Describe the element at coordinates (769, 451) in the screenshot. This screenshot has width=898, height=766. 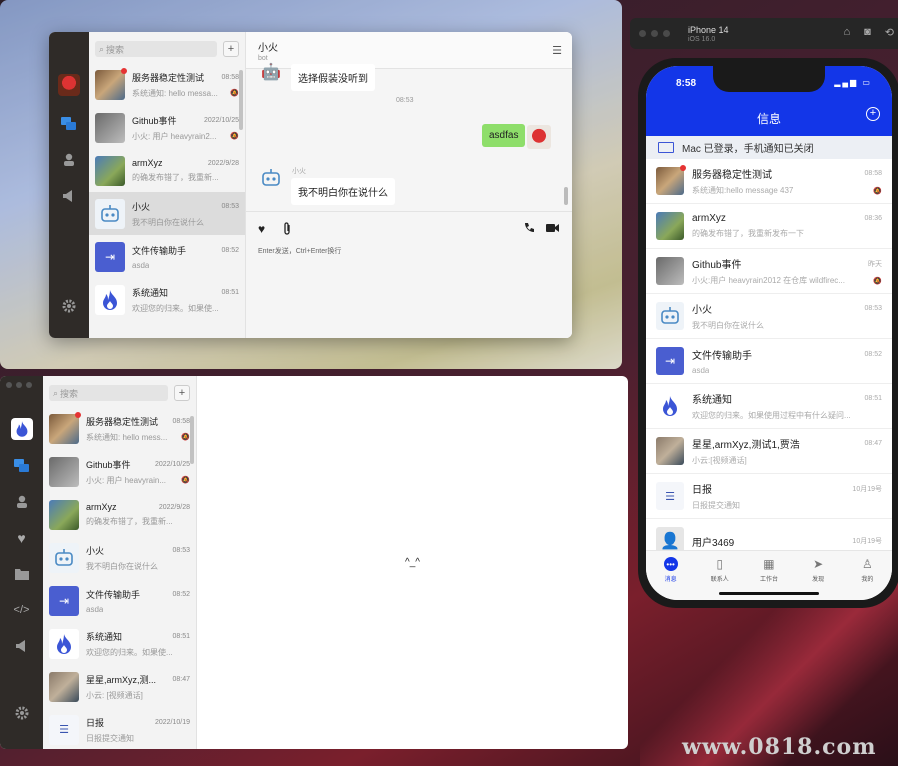
I see `list-item: 星星,armXyz,测试1,贾浩 08:47 小云:[视频通话]` at that location.